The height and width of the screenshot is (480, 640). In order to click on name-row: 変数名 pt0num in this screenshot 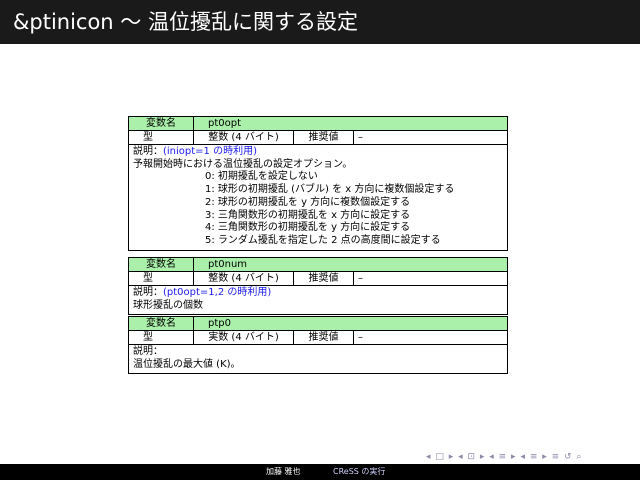, I will do `click(318, 265)`.